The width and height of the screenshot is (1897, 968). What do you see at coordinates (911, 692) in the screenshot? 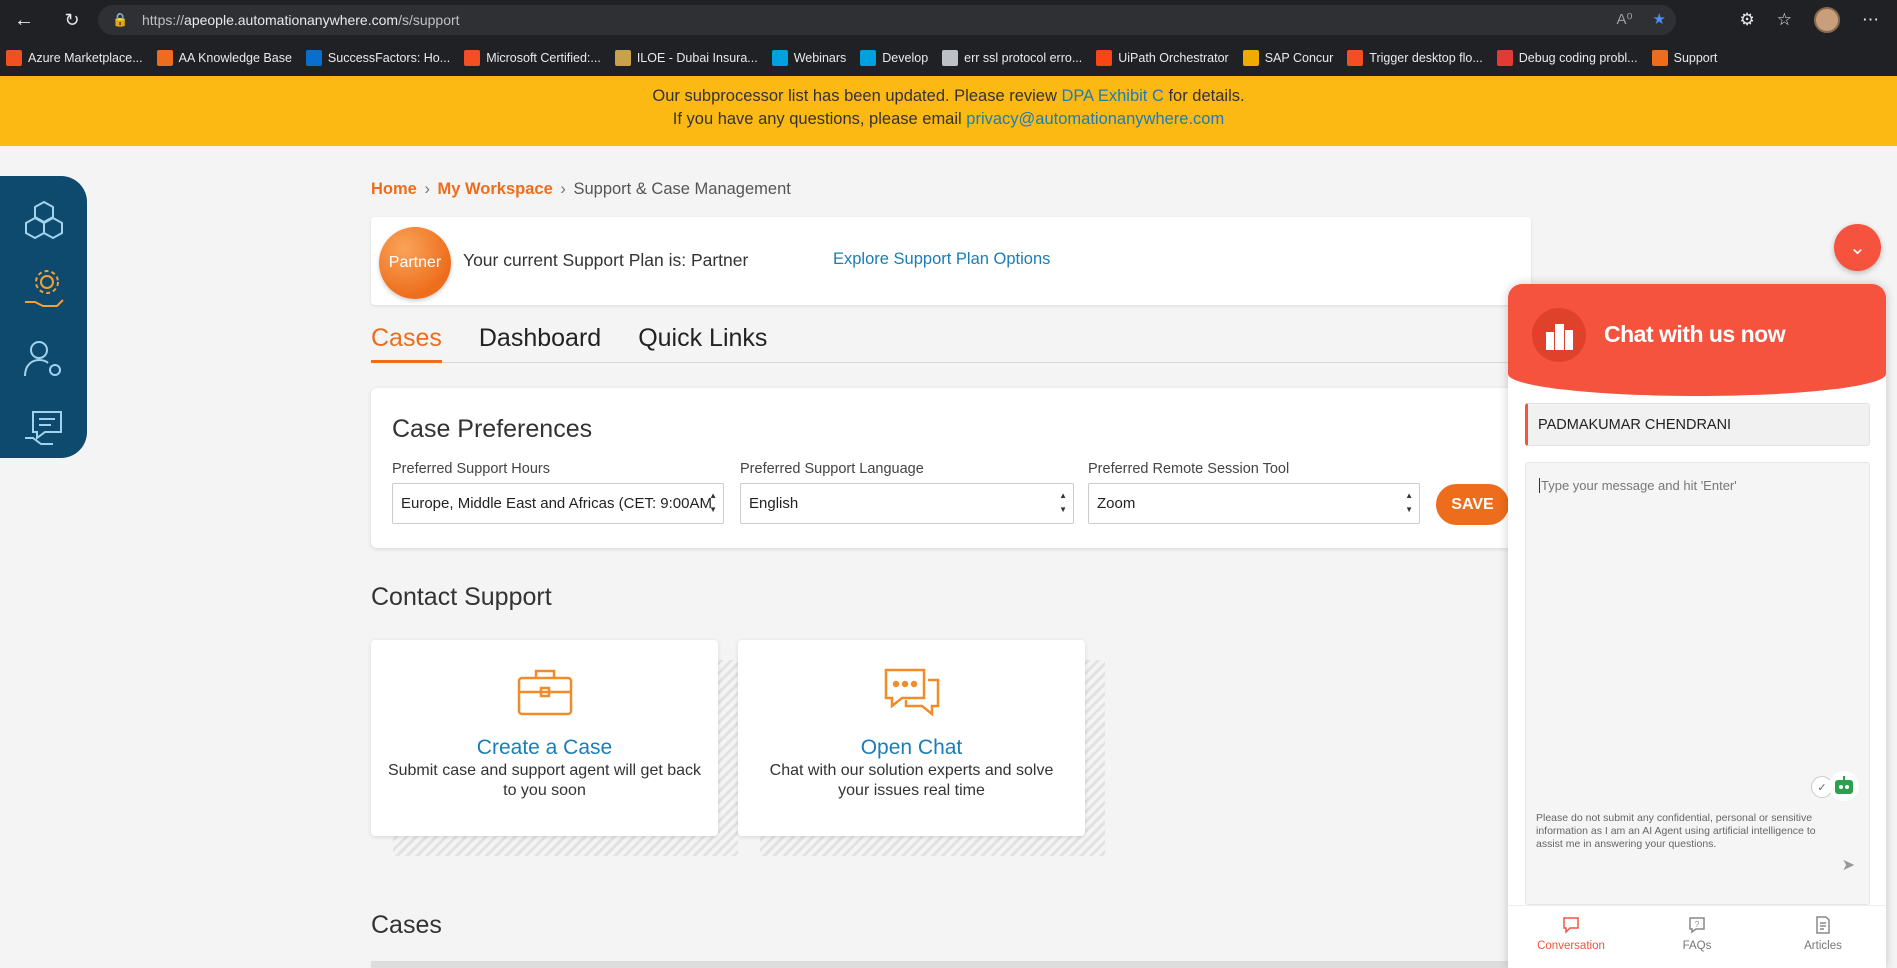
I see `chat-bubbles-icon` at bounding box center [911, 692].